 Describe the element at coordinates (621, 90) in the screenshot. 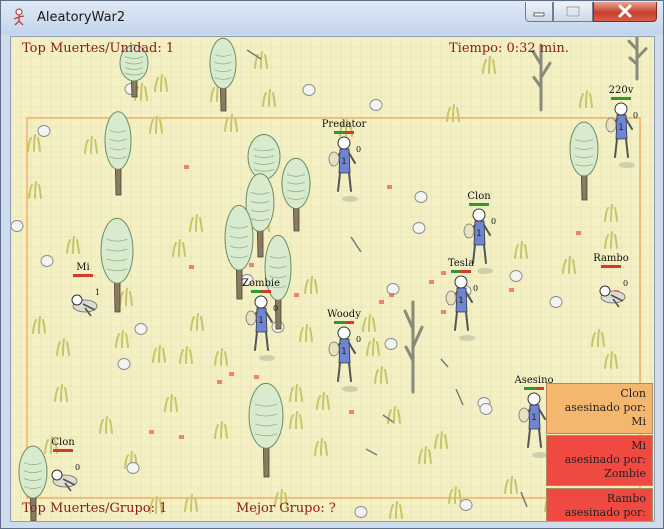

I see `unit-name-label: 220v` at that location.